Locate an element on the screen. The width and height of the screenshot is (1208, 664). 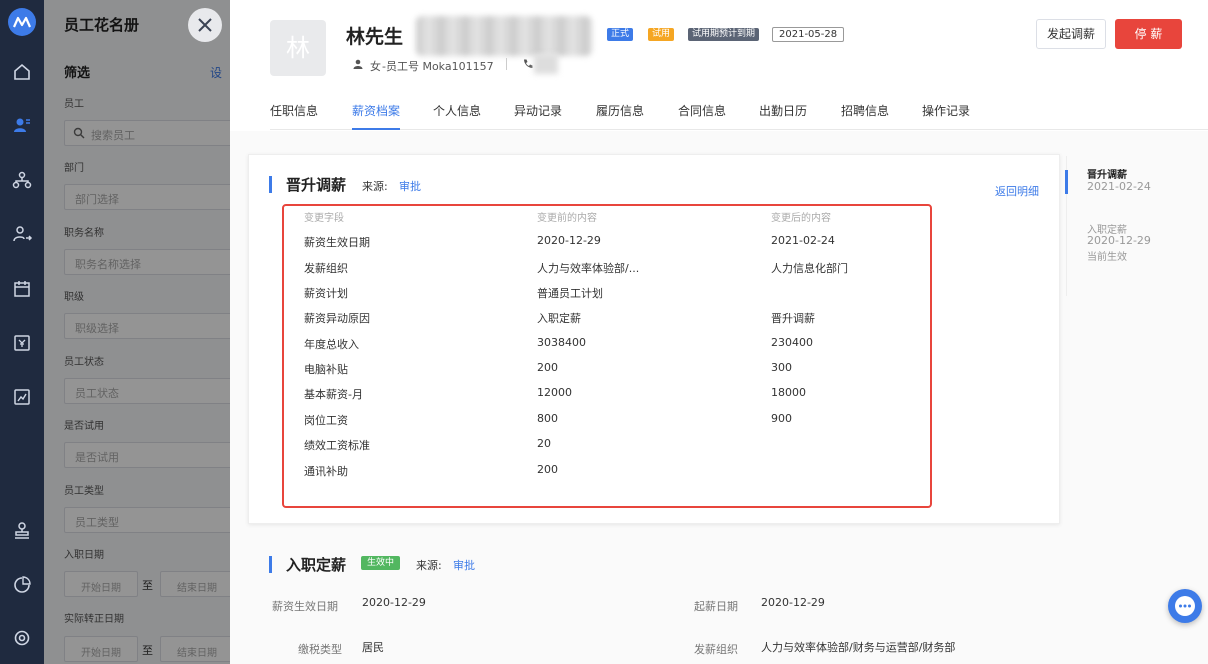
stamp-icon is located at coordinates (22, 530).